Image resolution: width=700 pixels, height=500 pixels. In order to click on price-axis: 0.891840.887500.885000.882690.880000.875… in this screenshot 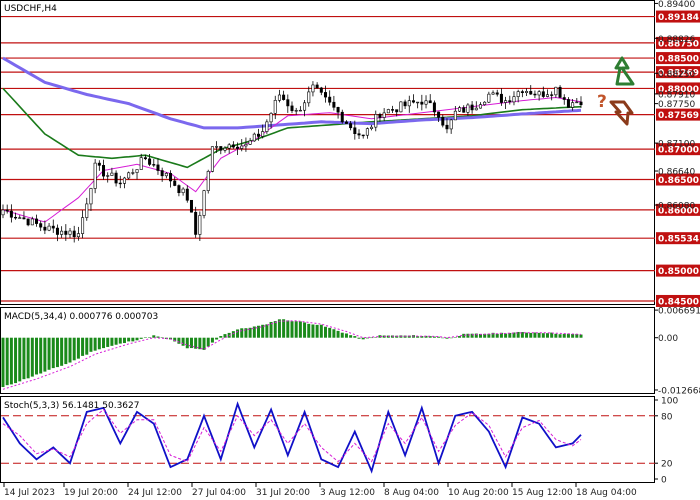, I will do `click(677, 153)`.